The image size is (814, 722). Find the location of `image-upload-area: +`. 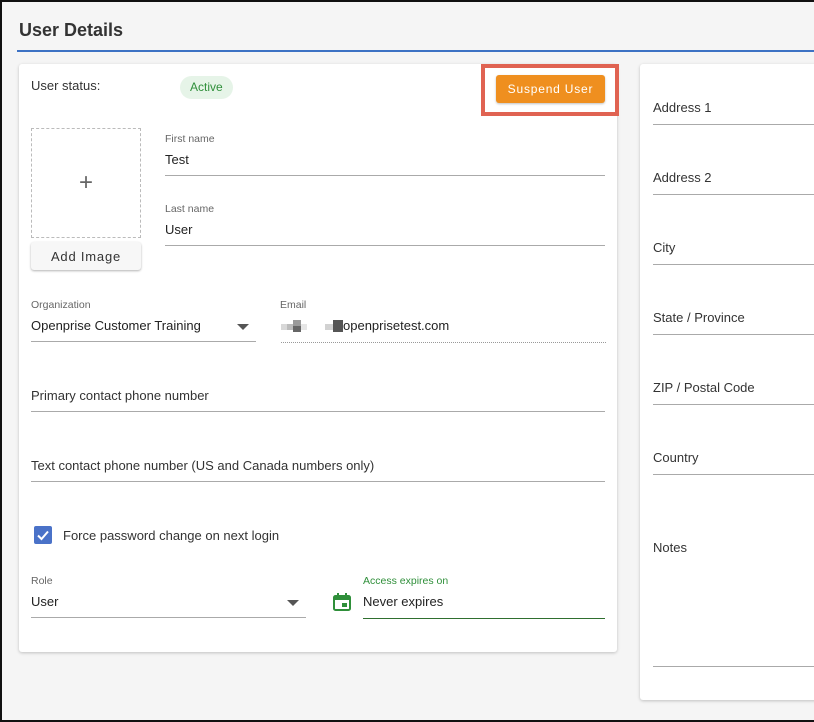

image-upload-area: + is located at coordinates (86, 183).